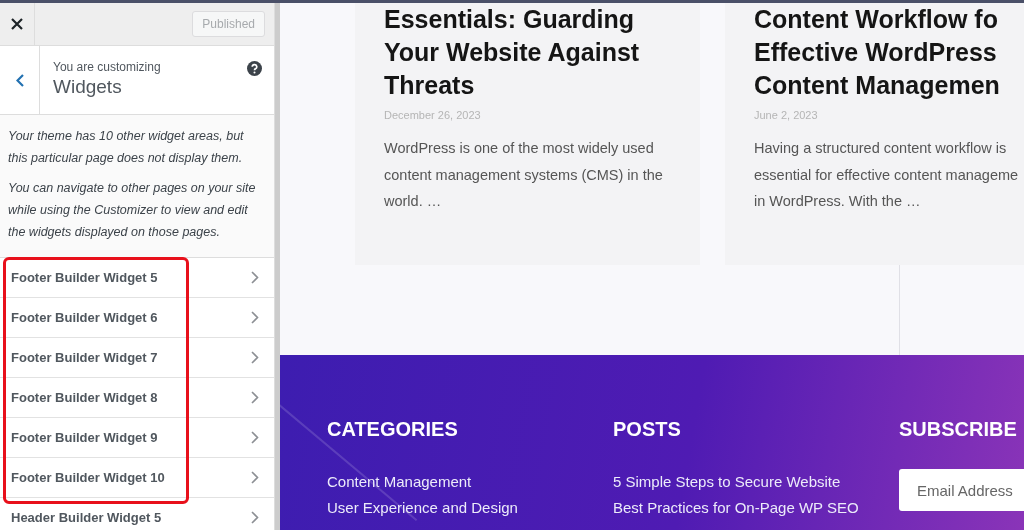 This screenshot has height=530, width=1024. I want to click on post-date: June 2, 2023, so click(786, 115).